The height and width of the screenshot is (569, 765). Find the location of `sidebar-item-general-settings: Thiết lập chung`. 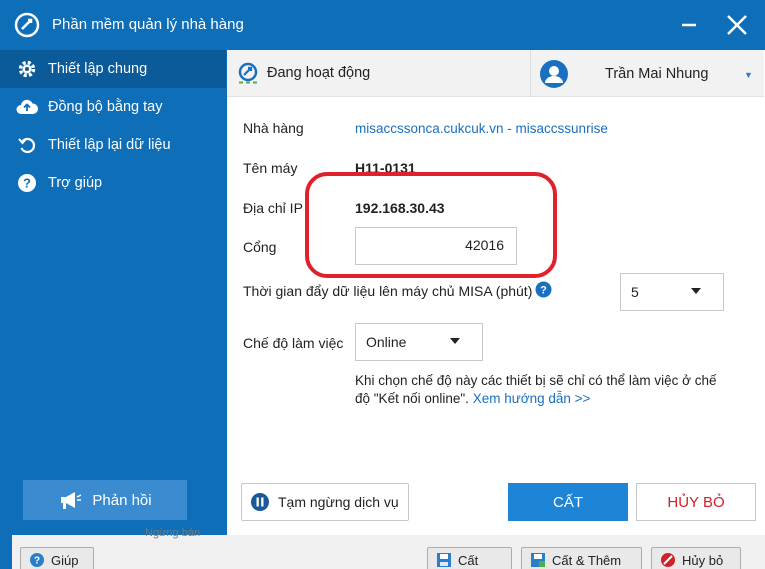

sidebar-item-general-settings: Thiết lập chung is located at coordinates (113, 69).